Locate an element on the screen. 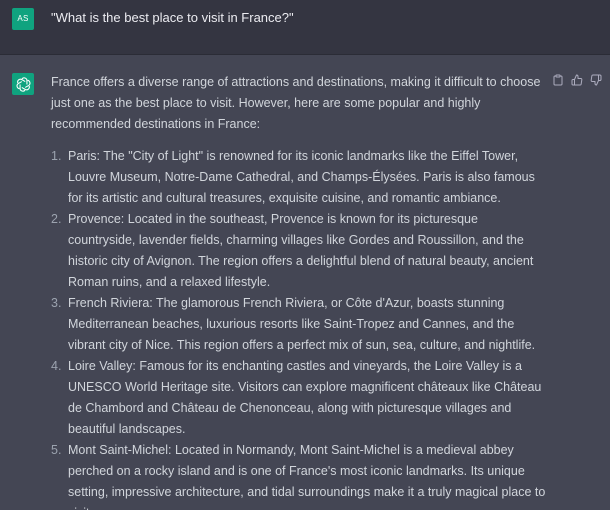  list-item-number: 2. is located at coordinates (56, 219).